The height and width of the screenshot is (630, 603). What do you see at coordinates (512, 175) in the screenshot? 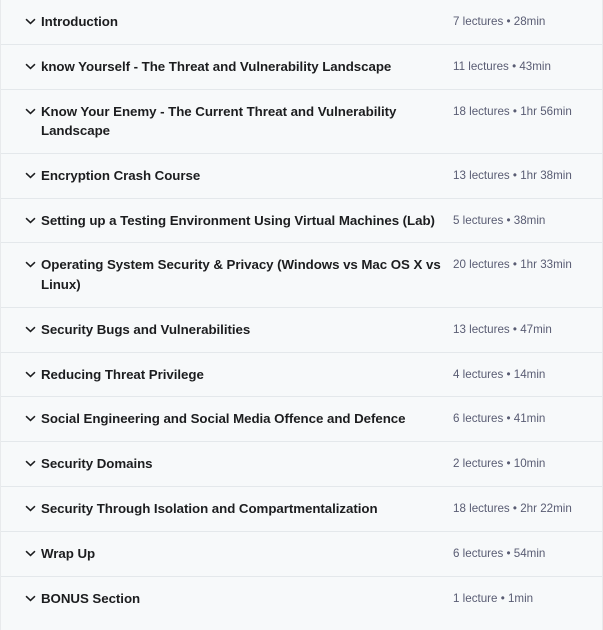
I see `section-meta: 13 lectures • 1hr 38min` at bounding box center [512, 175].